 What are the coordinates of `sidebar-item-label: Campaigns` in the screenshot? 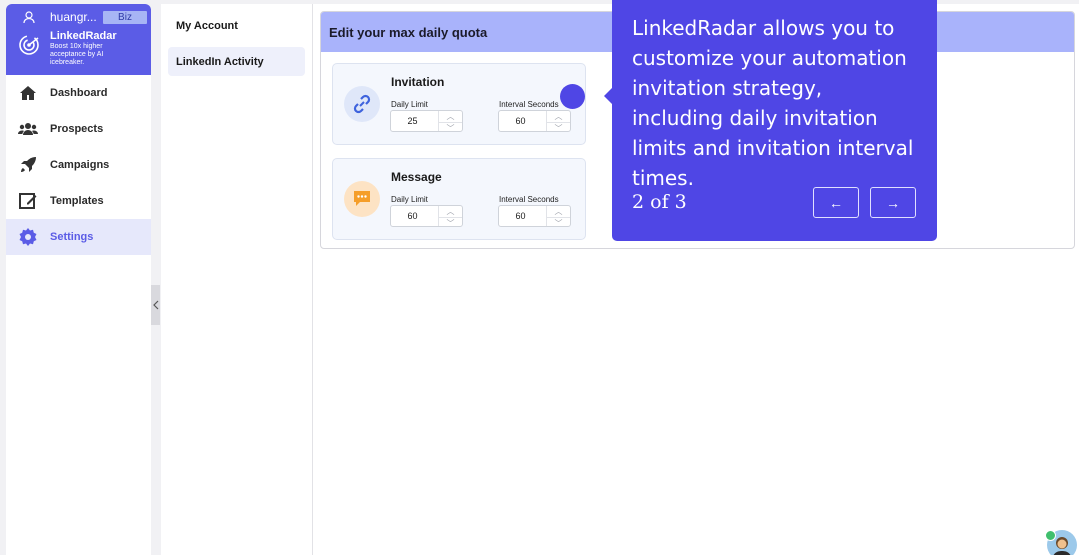 It's located at (80, 165).